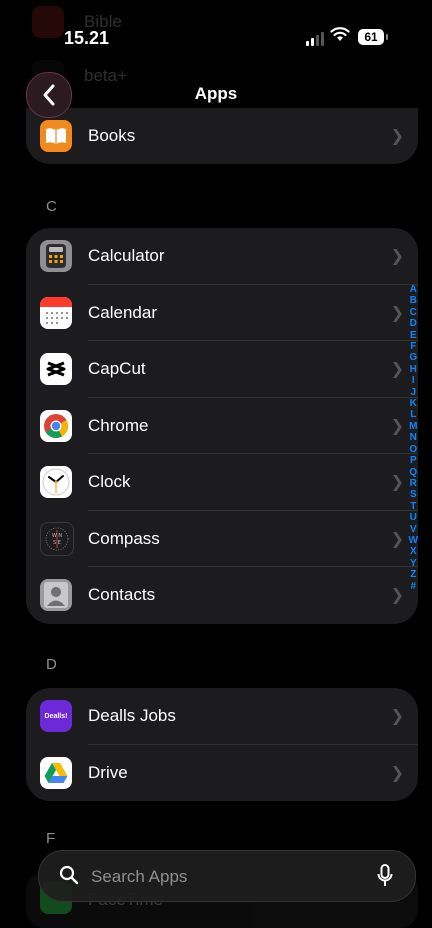 Image resolution: width=432 pixels, height=928 pixels. What do you see at coordinates (413, 483) in the screenshot?
I see `index-letter-r: R` at bounding box center [413, 483].